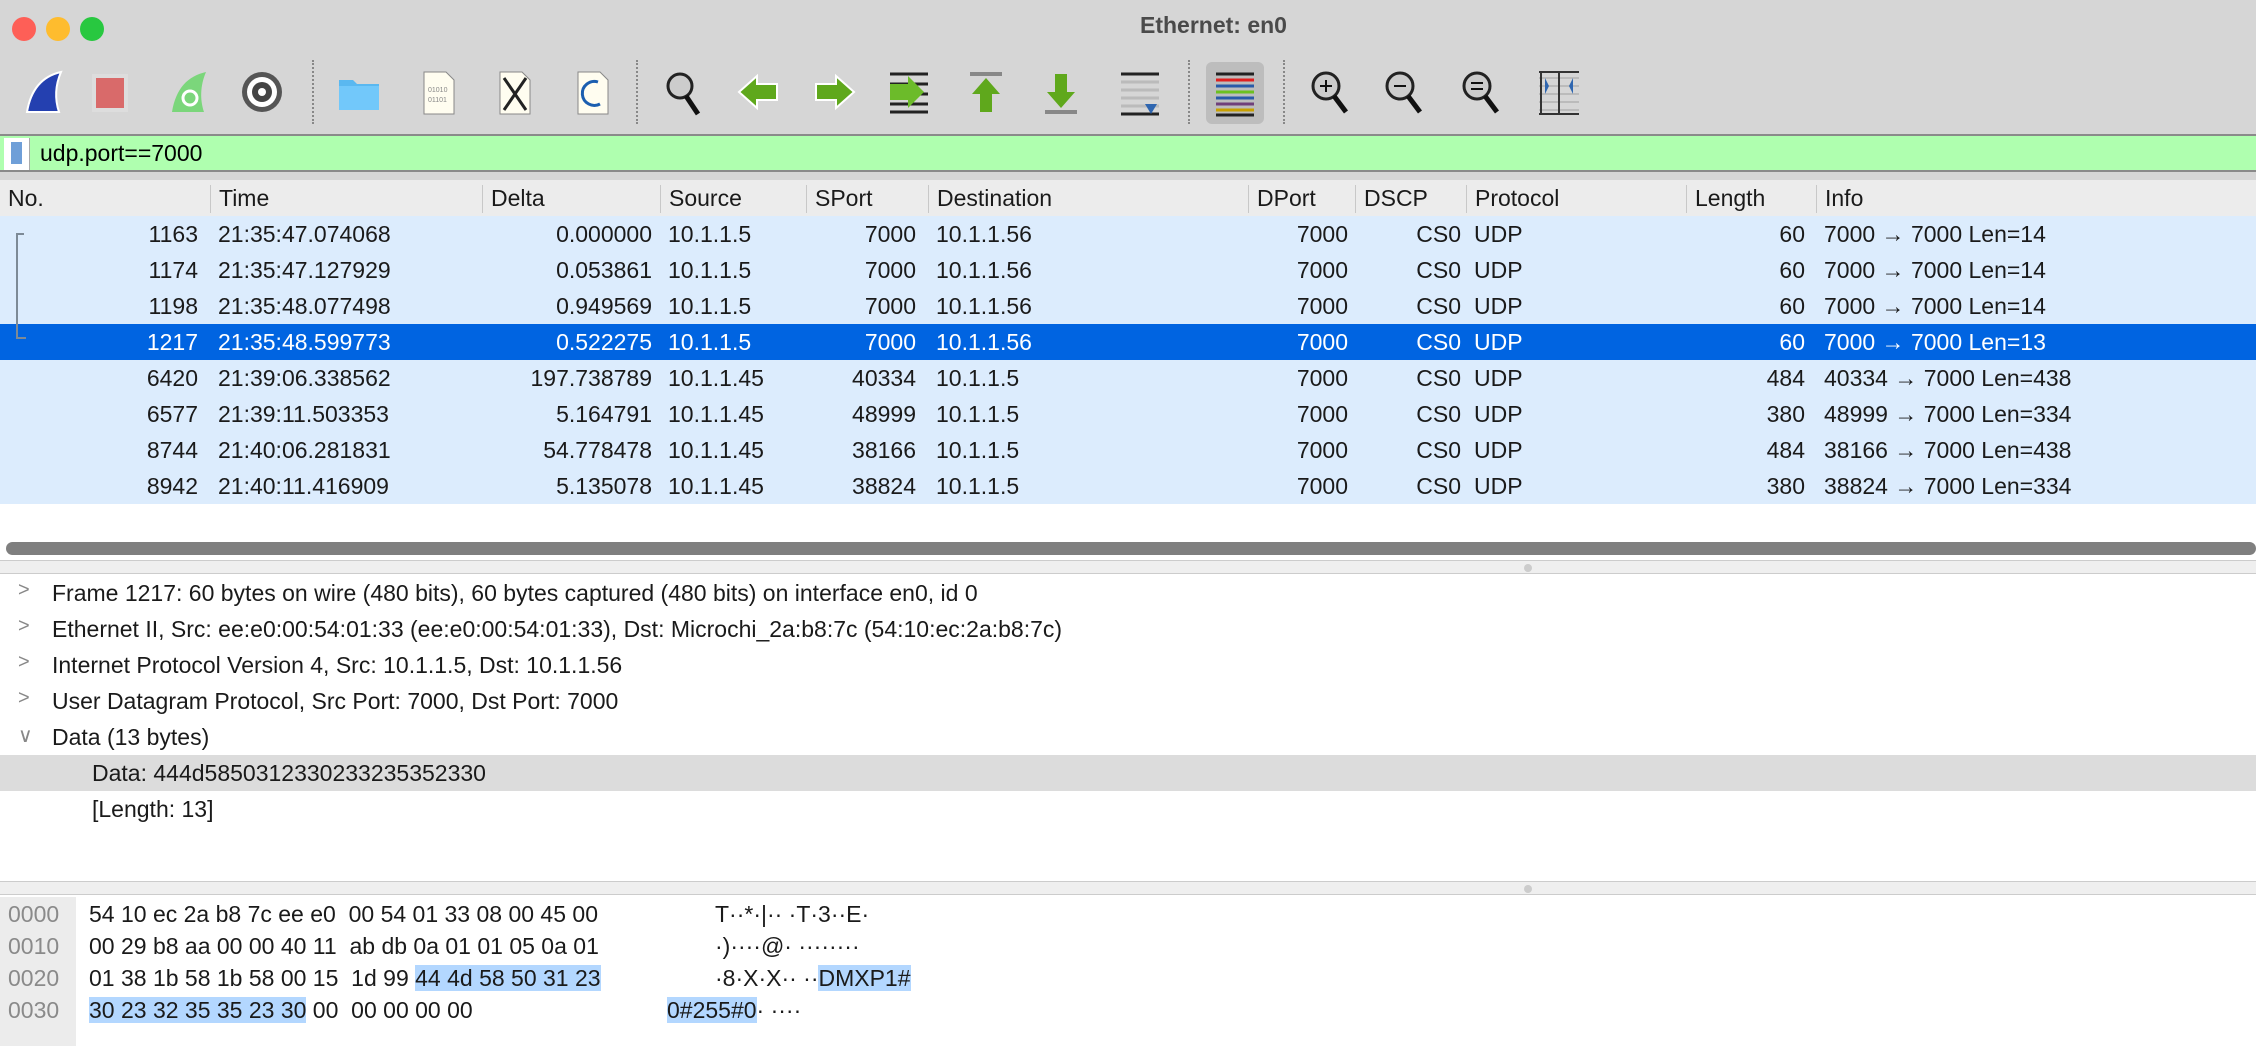 The image size is (2256, 1046). I want to click on column-header: DPort, so click(1282, 199).